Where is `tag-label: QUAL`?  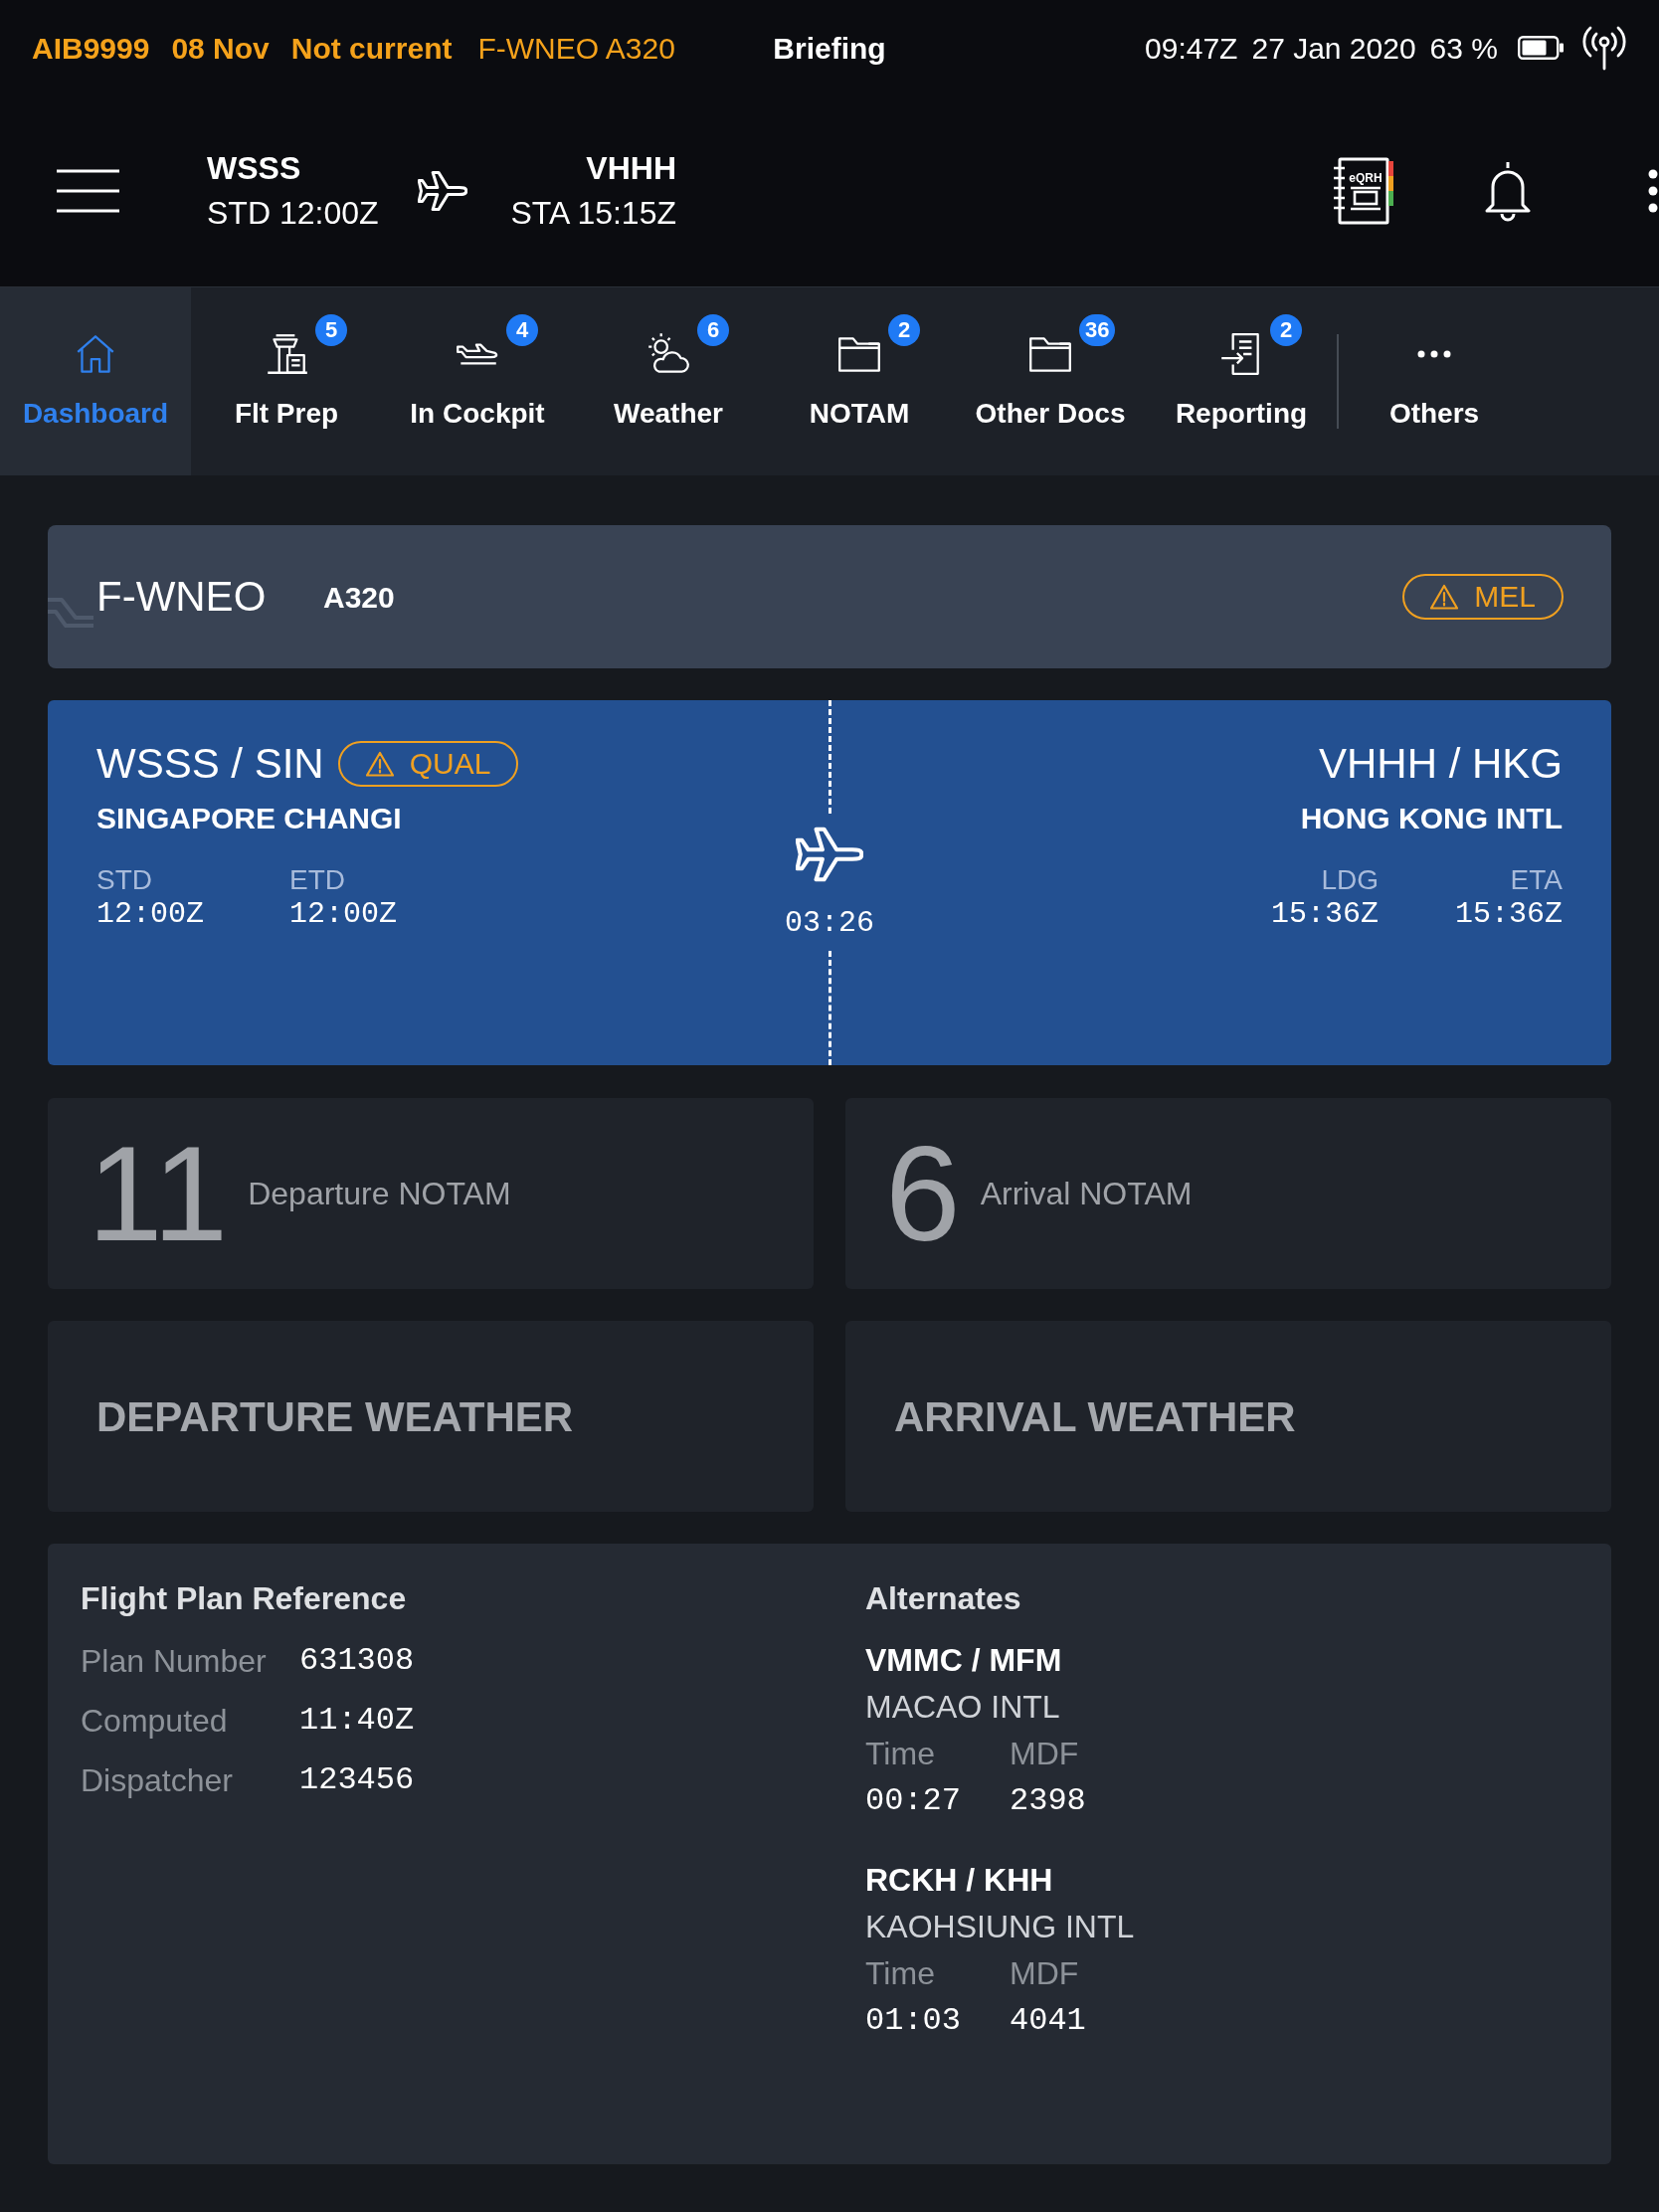 tag-label: QUAL is located at coordinates (450, 764).